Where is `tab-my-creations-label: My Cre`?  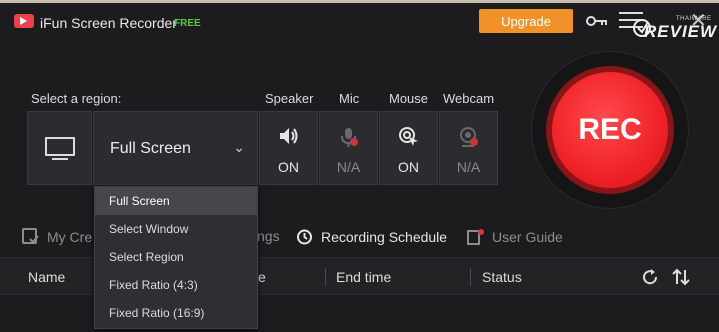
tab-my-creations-label: My Cre is located at coordinates (70, 236).